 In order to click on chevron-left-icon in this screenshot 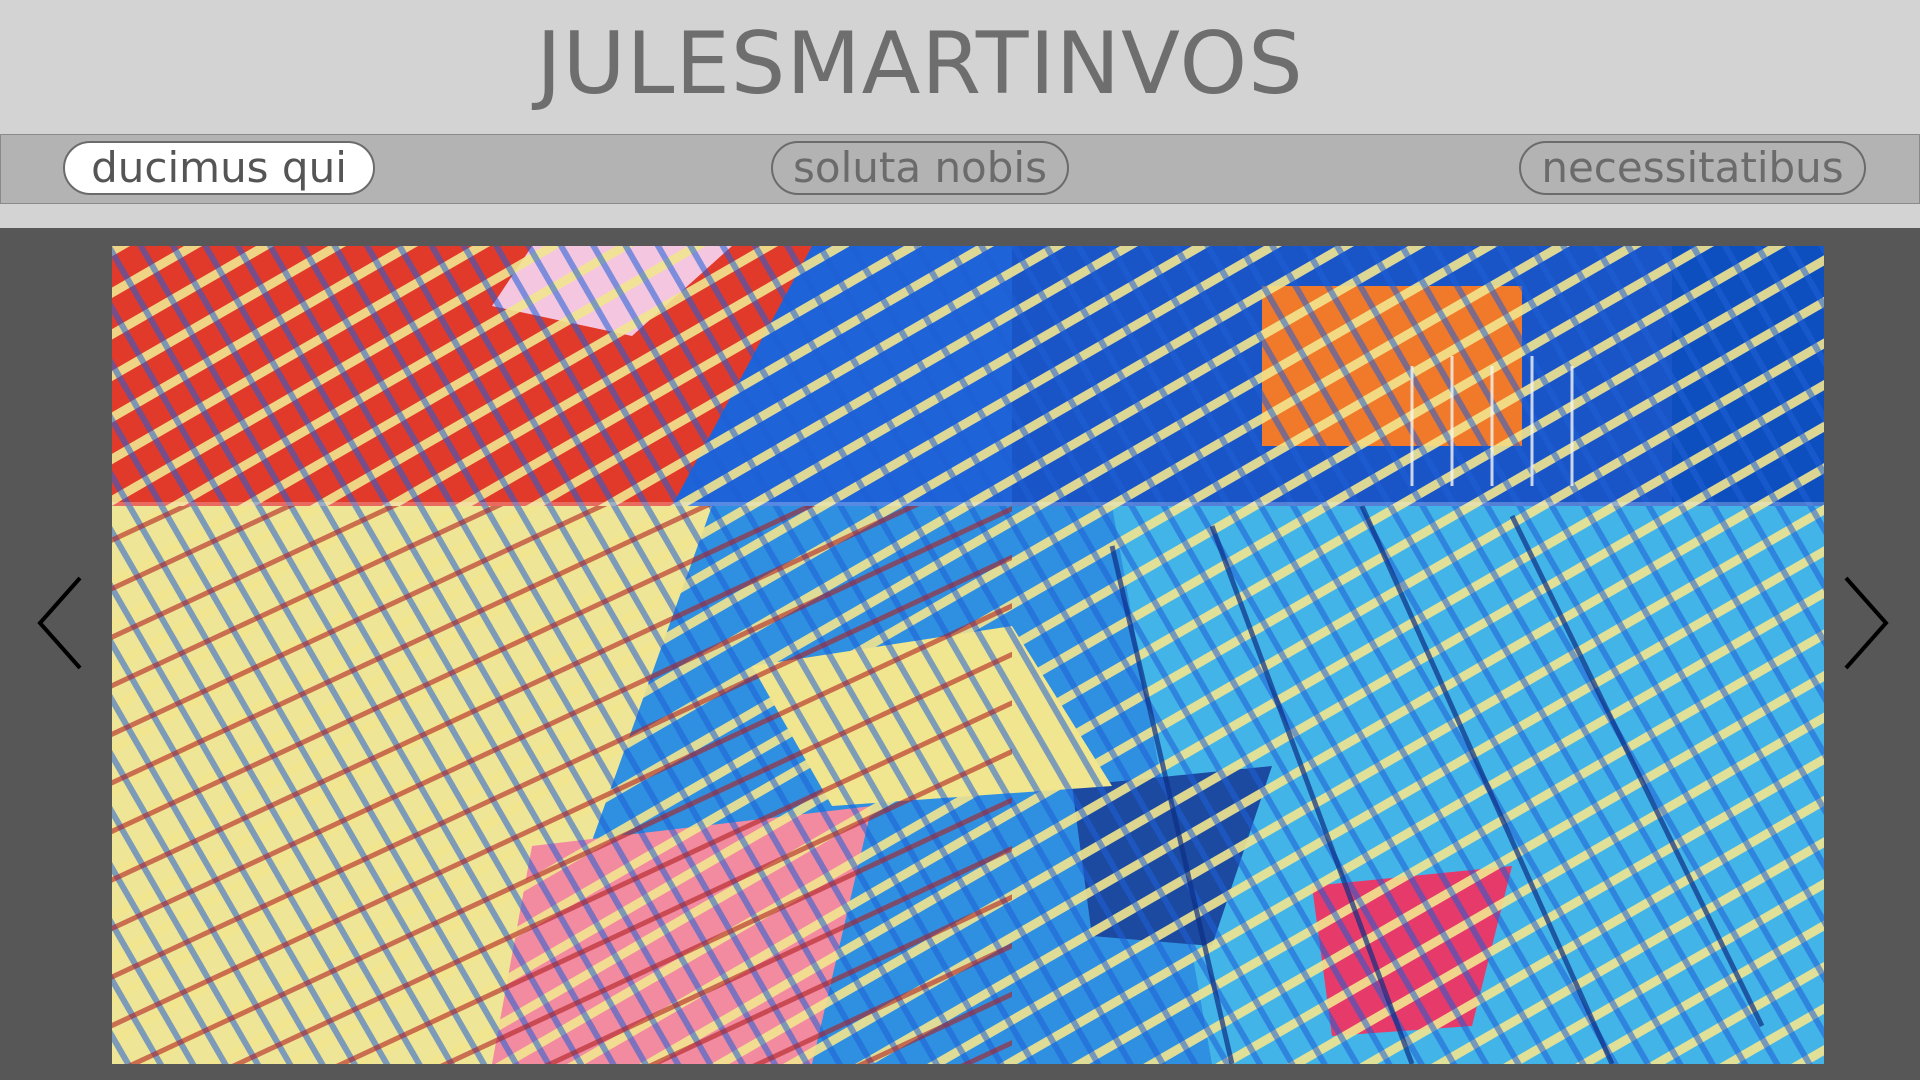, I will do `click(59, 623)`.